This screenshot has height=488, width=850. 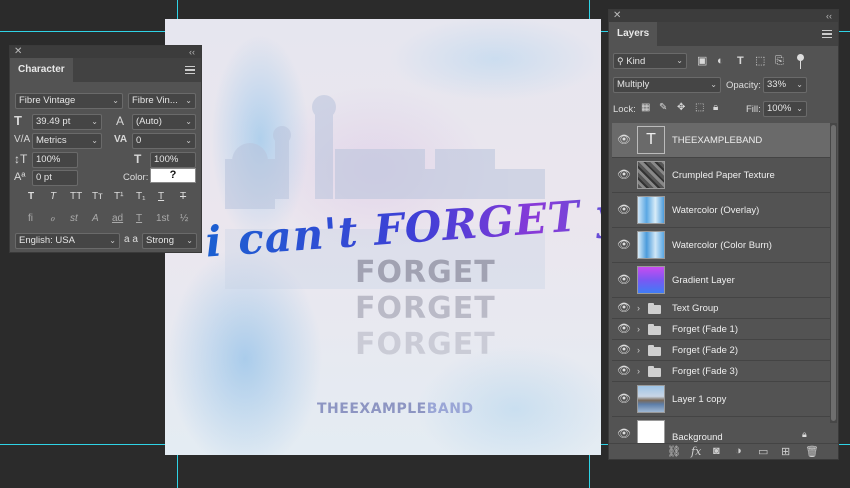 I want to click on scrollbar-thumb, so click(x=833, y=273).